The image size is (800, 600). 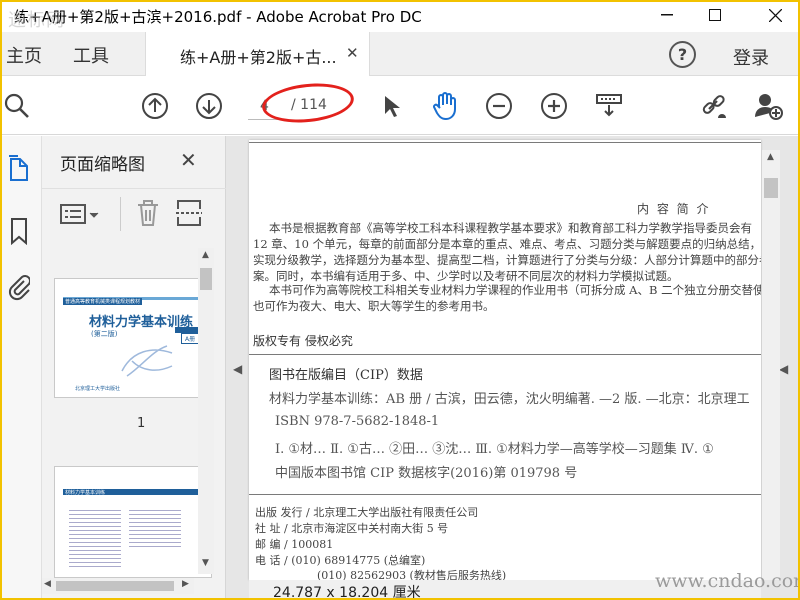 I want to click on cover-illustration, so click(x=147, y=361).